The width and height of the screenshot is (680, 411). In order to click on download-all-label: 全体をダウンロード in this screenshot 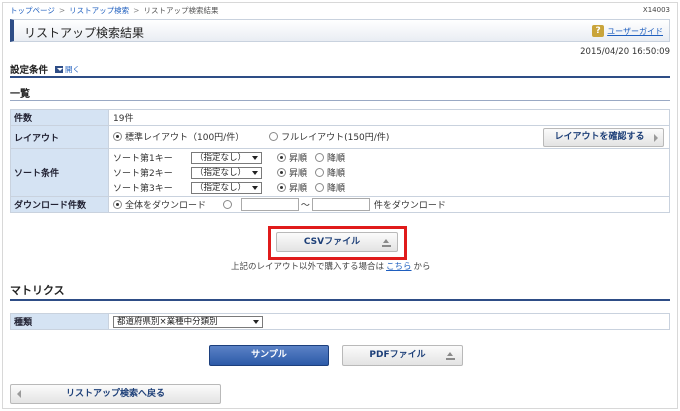, I will do `click(166, 205)`.